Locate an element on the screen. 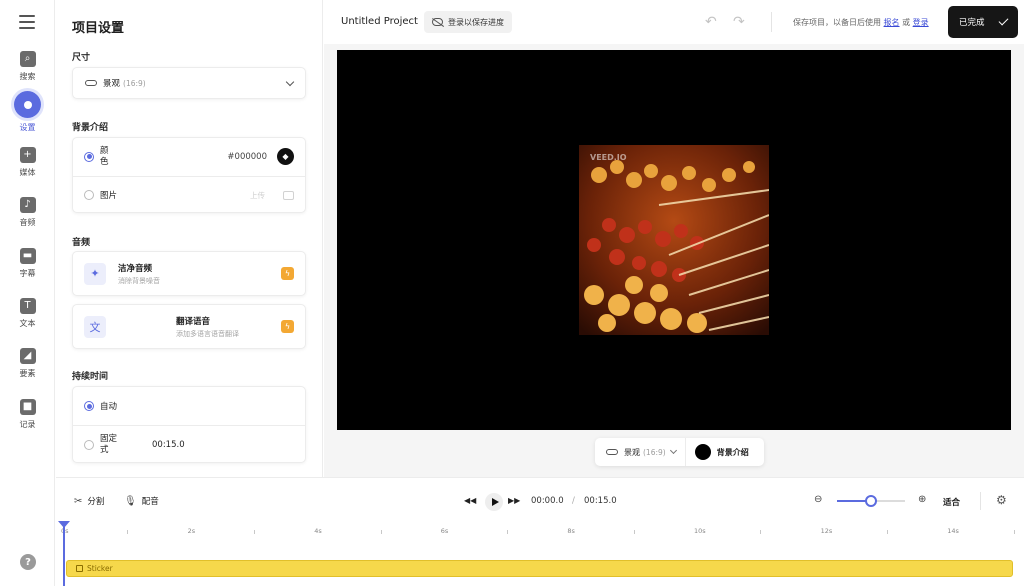 This screenshot has height=586, width=1024. rail-item-search: ⌕ 搜索 is located at coordinates (27, 68).